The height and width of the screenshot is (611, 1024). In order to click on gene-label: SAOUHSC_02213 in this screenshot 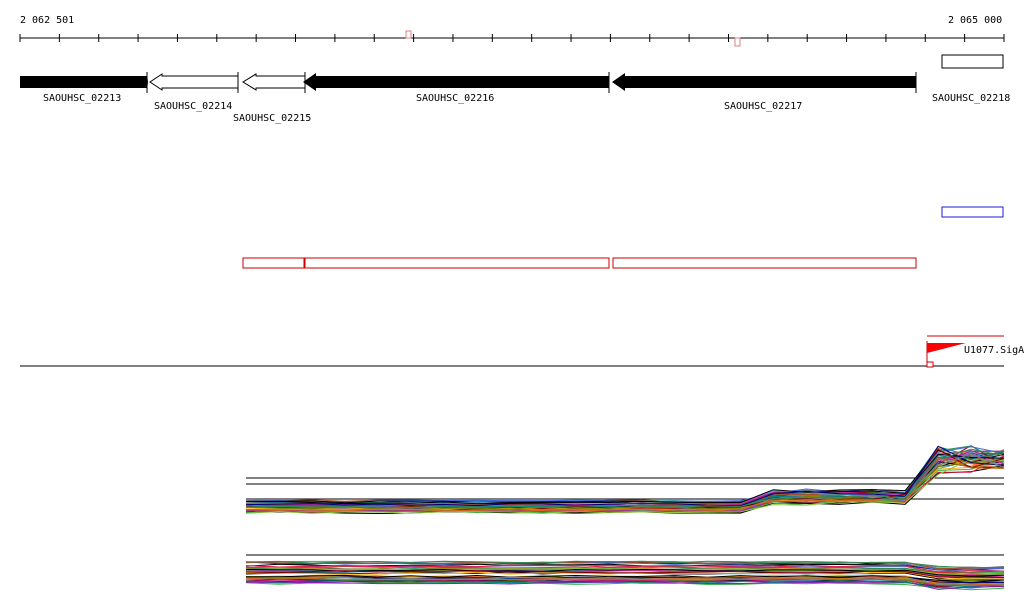, I will do `click(82, 98)`.